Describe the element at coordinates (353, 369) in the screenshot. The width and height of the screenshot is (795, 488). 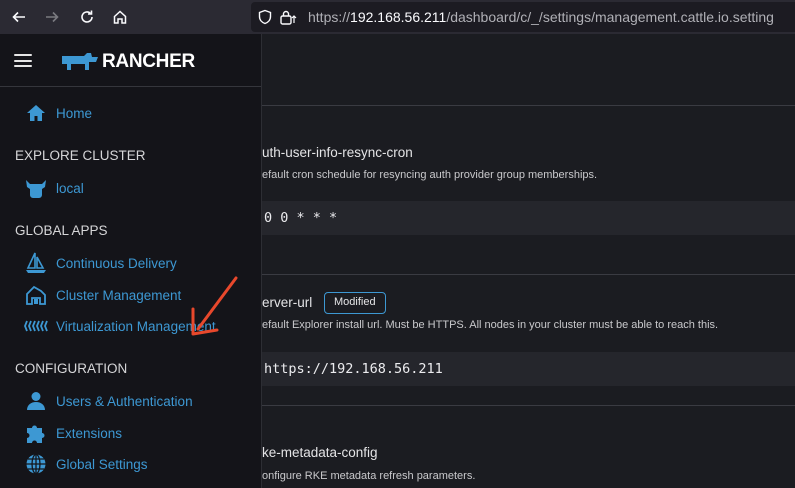
I see `setting-value: https://192.168.56.211` at that location.